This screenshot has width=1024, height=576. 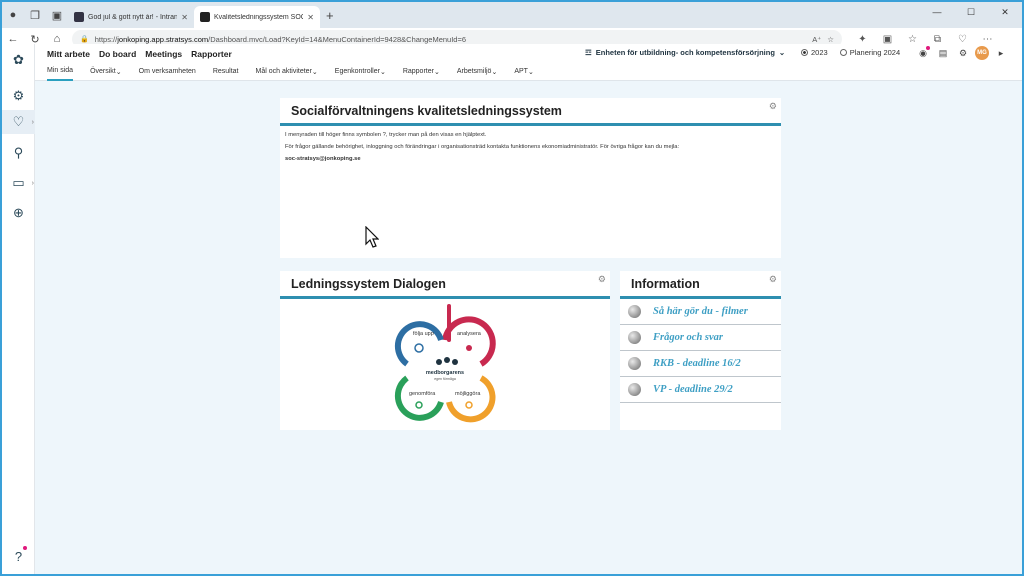 I want to click on browser-tab-stratsys: Kvalitetsledningssystem SOC - St ✕, so click(x=257, y=17).